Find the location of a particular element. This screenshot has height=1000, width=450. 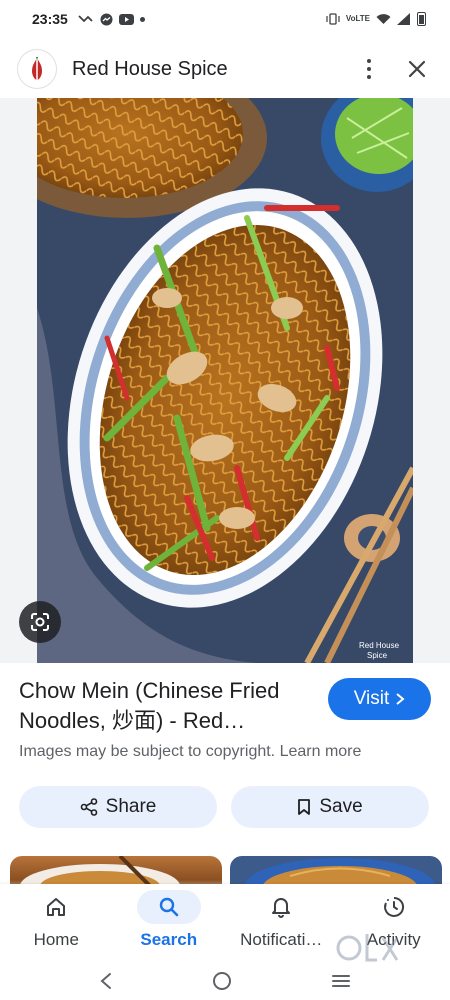

bookmark-icon is located at coordinates (304, 807).